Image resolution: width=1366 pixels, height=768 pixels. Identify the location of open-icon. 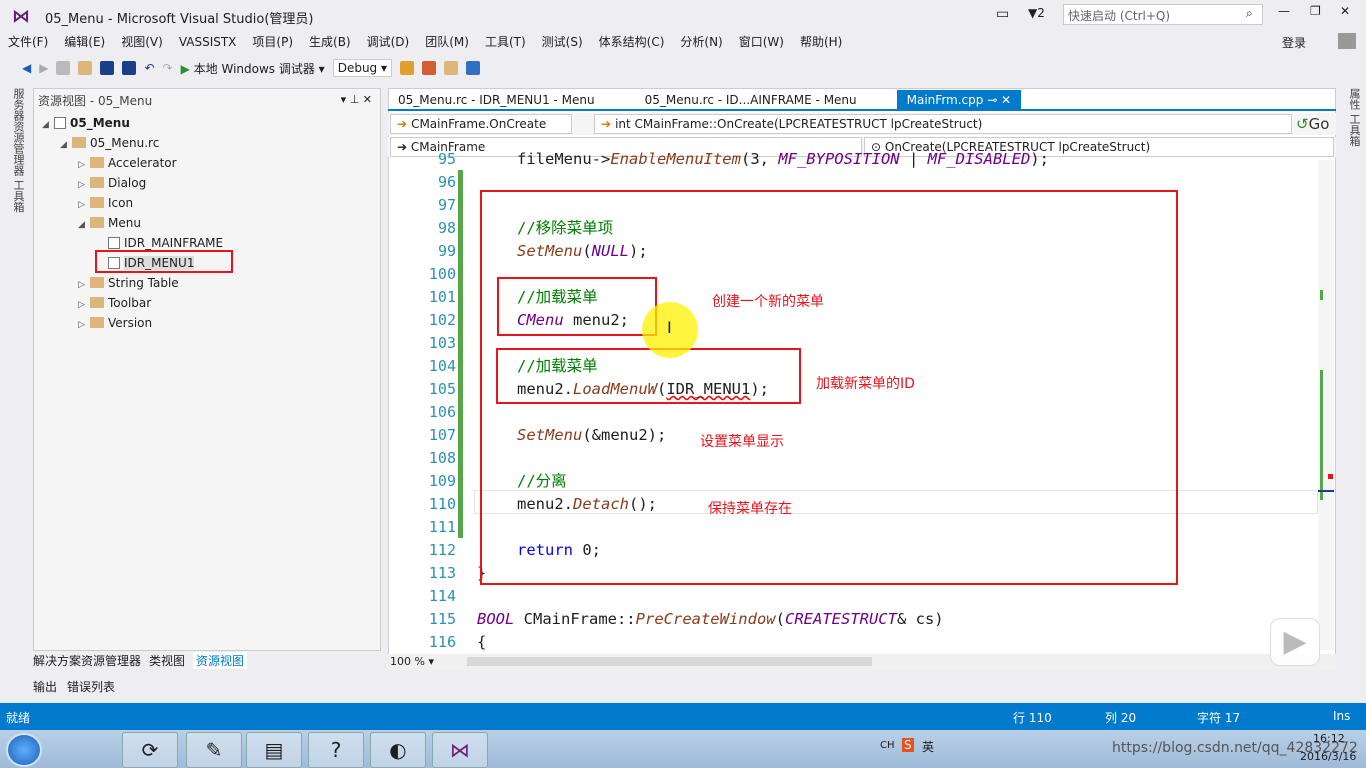
(85, 68).